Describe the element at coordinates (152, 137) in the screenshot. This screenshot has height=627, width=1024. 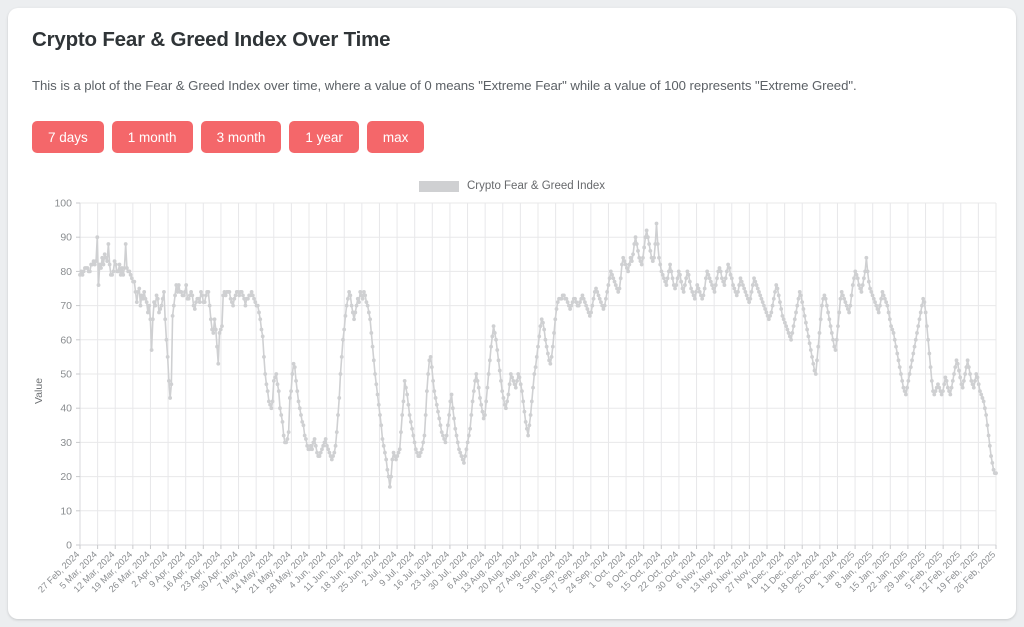
I see `range-button-1-month: 1 month` at that location.